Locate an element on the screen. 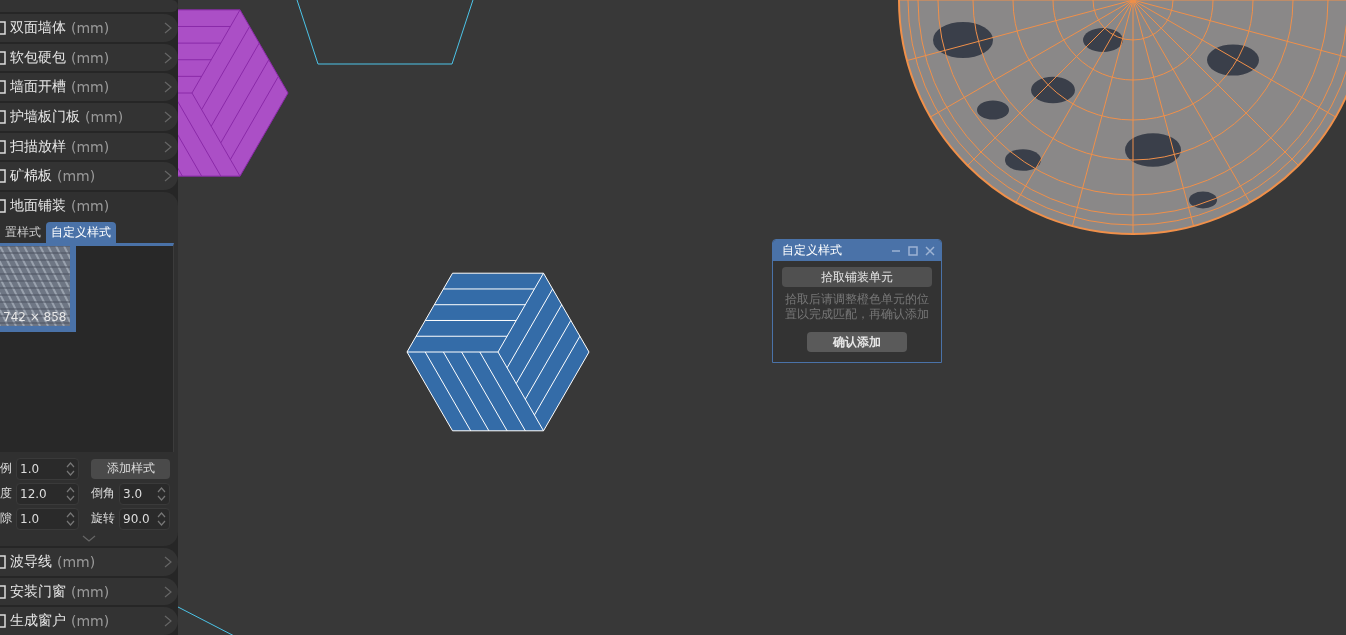 The height and width of the screenshot is (635, 1346). dialog-title: 自定义样式 is located at coordinates (812, 250).